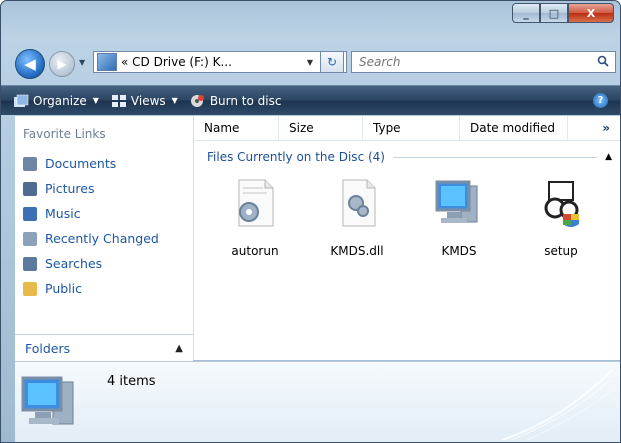  I want to click on group-header: Files Currently on the Disc (4) ▲, so click(413, 157).